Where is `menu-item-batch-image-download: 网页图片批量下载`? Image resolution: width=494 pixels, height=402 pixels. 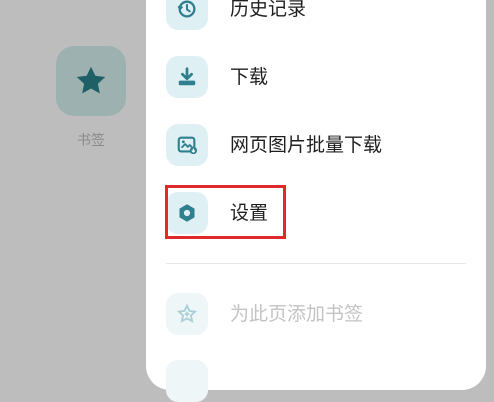 menu-item-batch-image-download: 网页图片批量下载 is located at coordinates (316, 145).